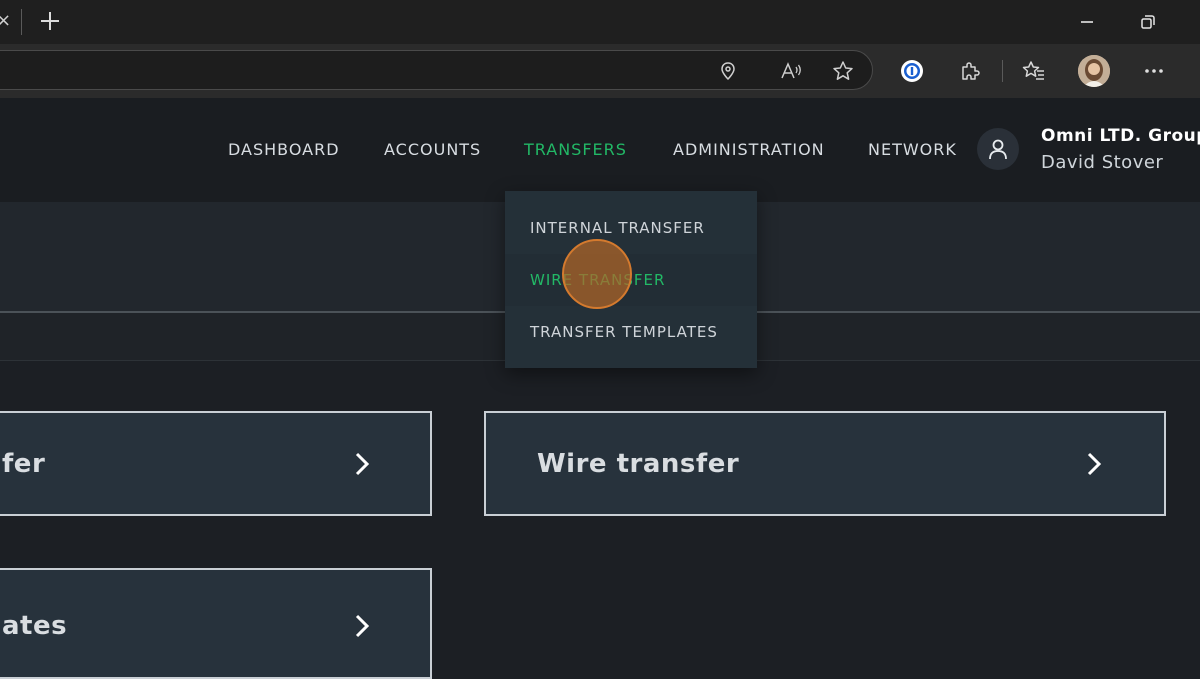 This screenshot has height=679, width=1200. What do you see at coordinates (1102, 162) in the screenshot?
I see `user-name: David Stover` at bounding box center [1102, 162].